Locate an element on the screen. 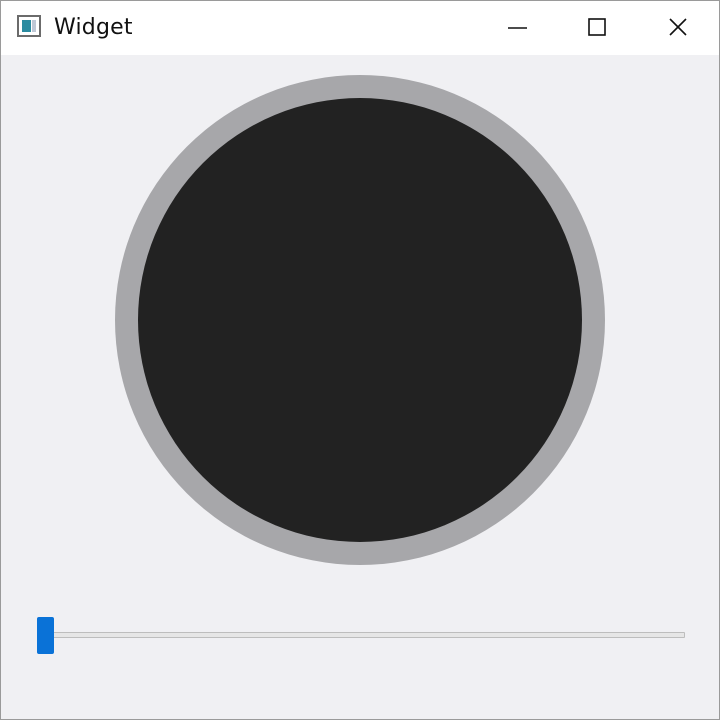 This screenshot has height=720, width=720. title-bar: Widget is located at coordinates (360, 28).